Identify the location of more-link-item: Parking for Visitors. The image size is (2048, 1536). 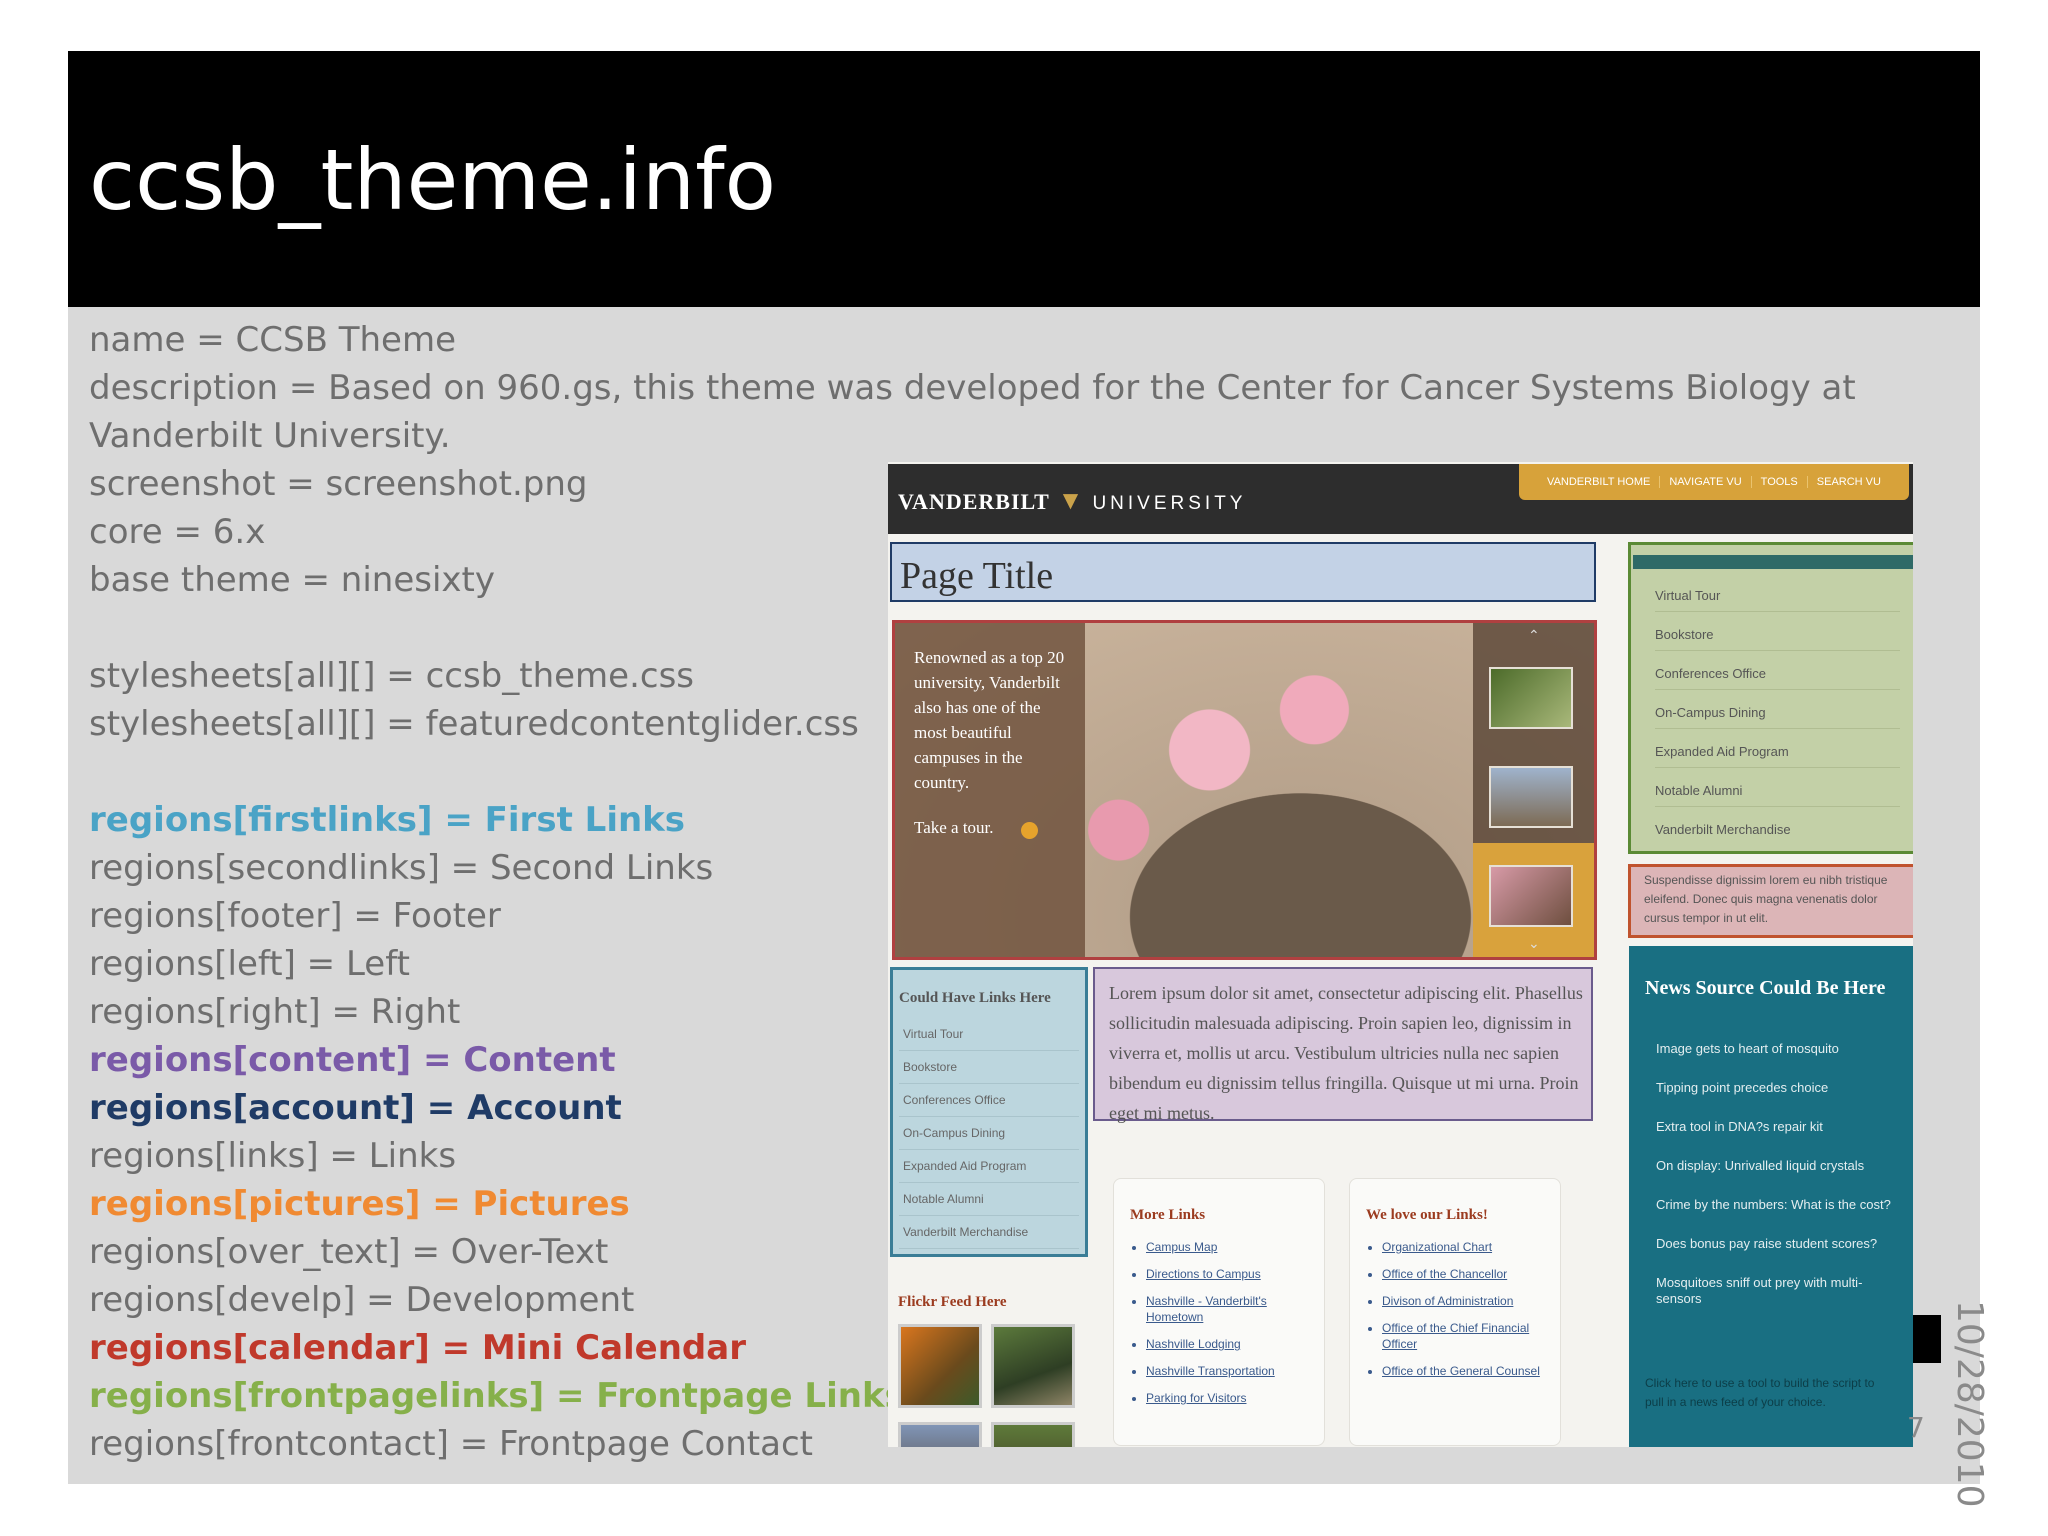
(1236, 1398).